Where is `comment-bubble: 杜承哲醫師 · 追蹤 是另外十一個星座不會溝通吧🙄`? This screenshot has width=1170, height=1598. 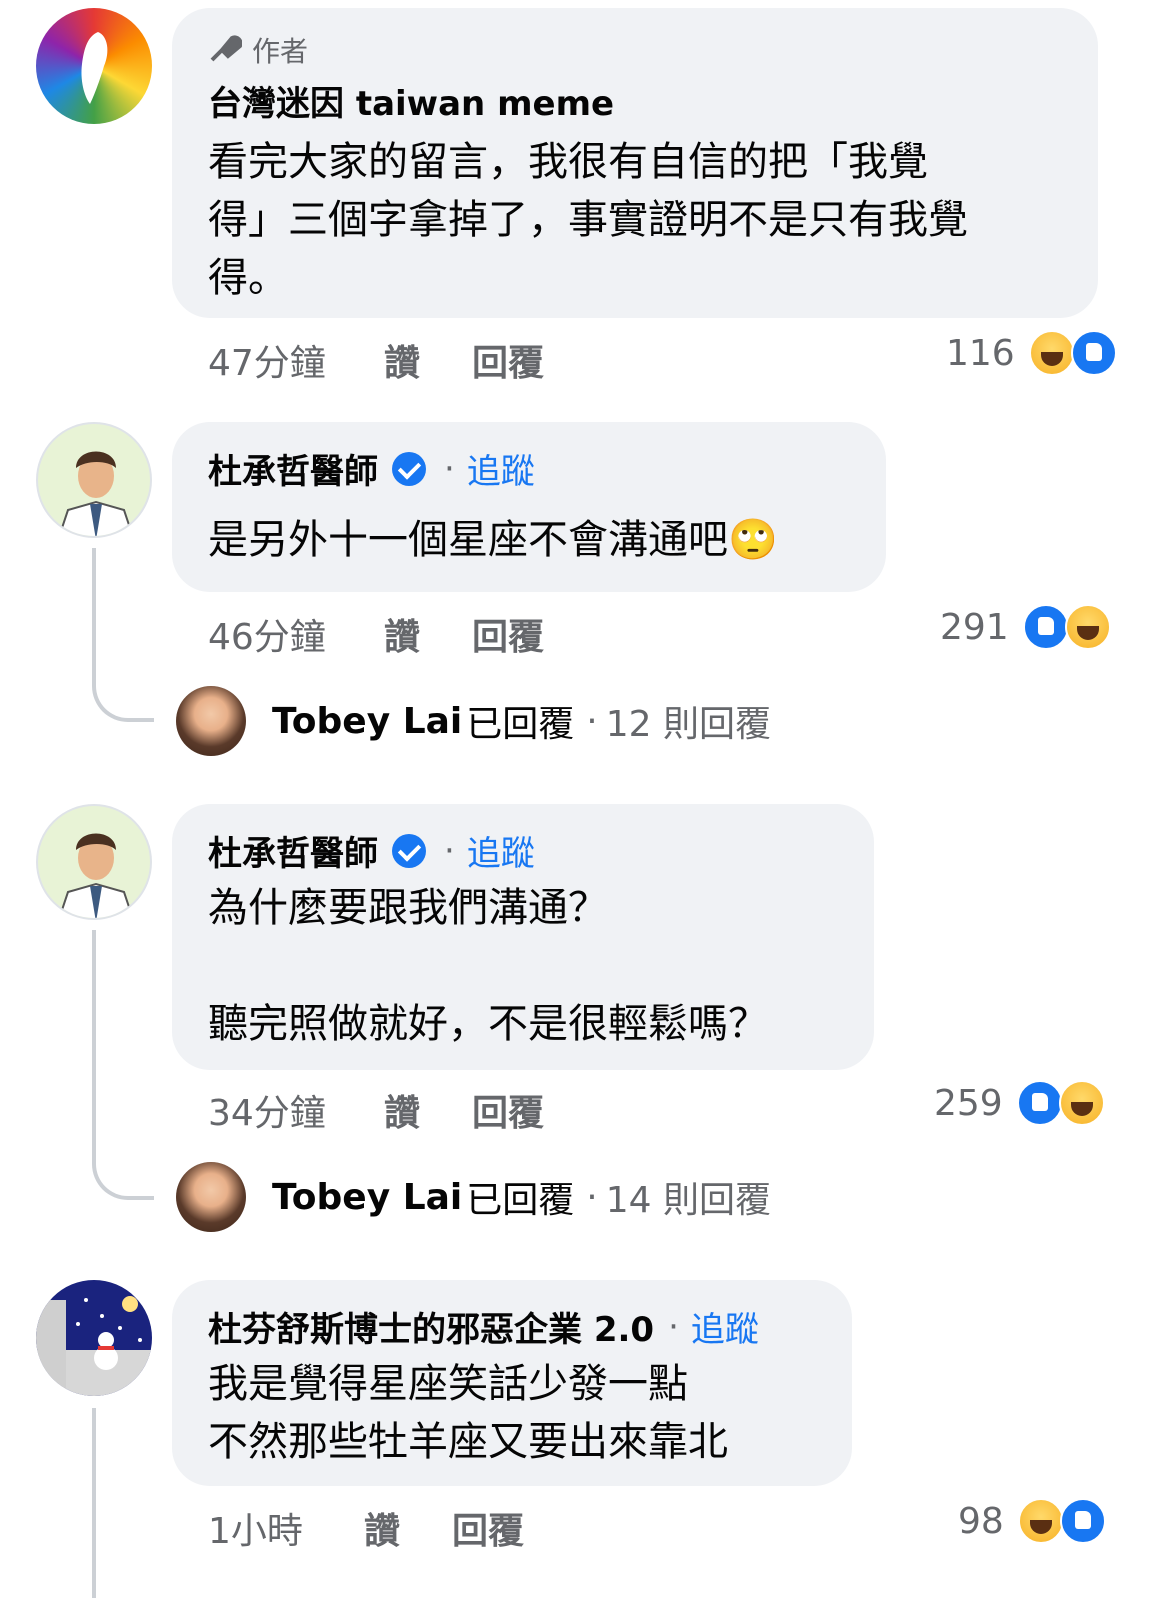 comment-bubble: 杜承哲醫師 · 追蹤 是另外十一個星座不會溝通吧🙄 is located at coordinates (529, 507).